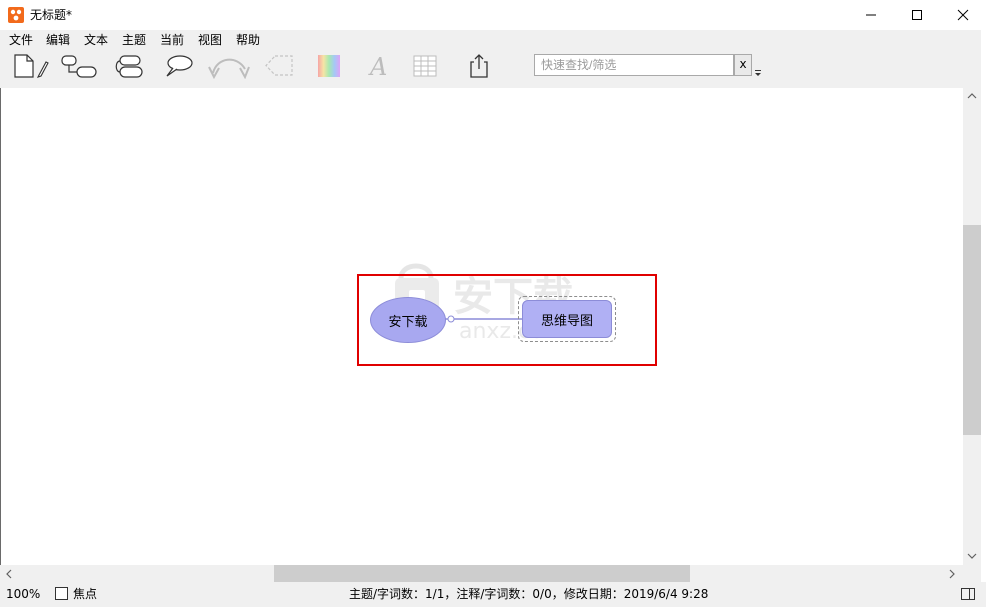 This screenshot has width=986, height=607. I want to click on color-gradient-icon, so click(329, 66).